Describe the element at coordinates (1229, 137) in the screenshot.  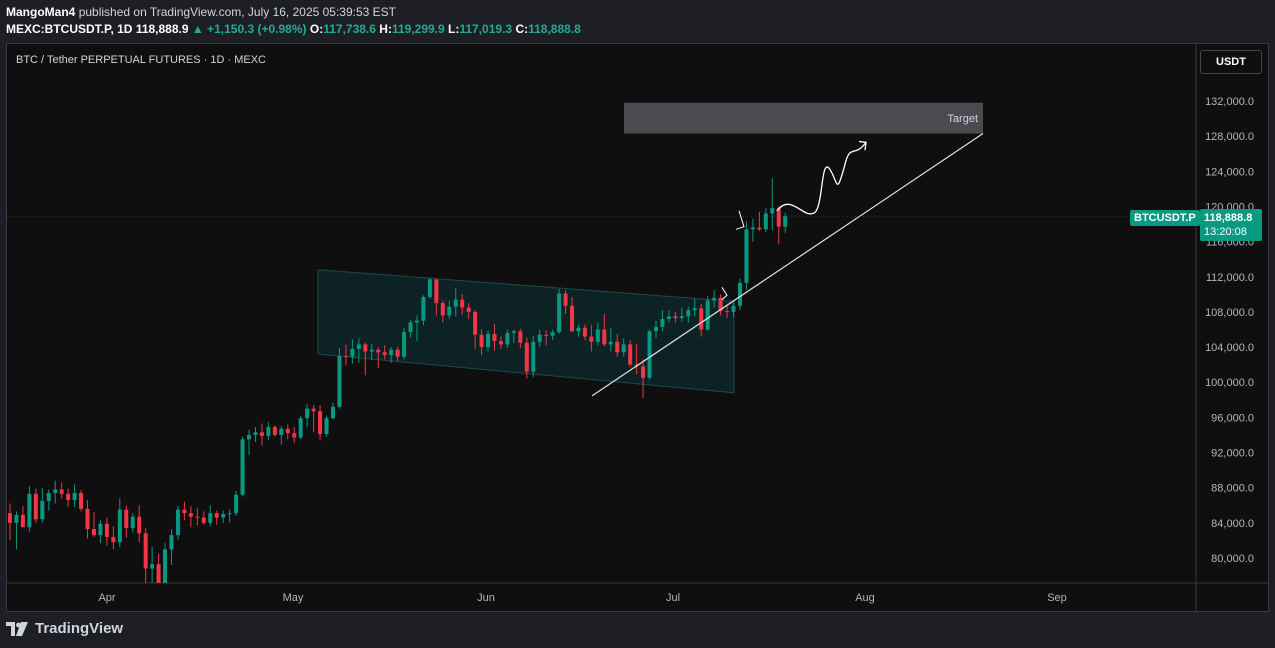
I see `y-tick-label: 128,000.0` at that location.